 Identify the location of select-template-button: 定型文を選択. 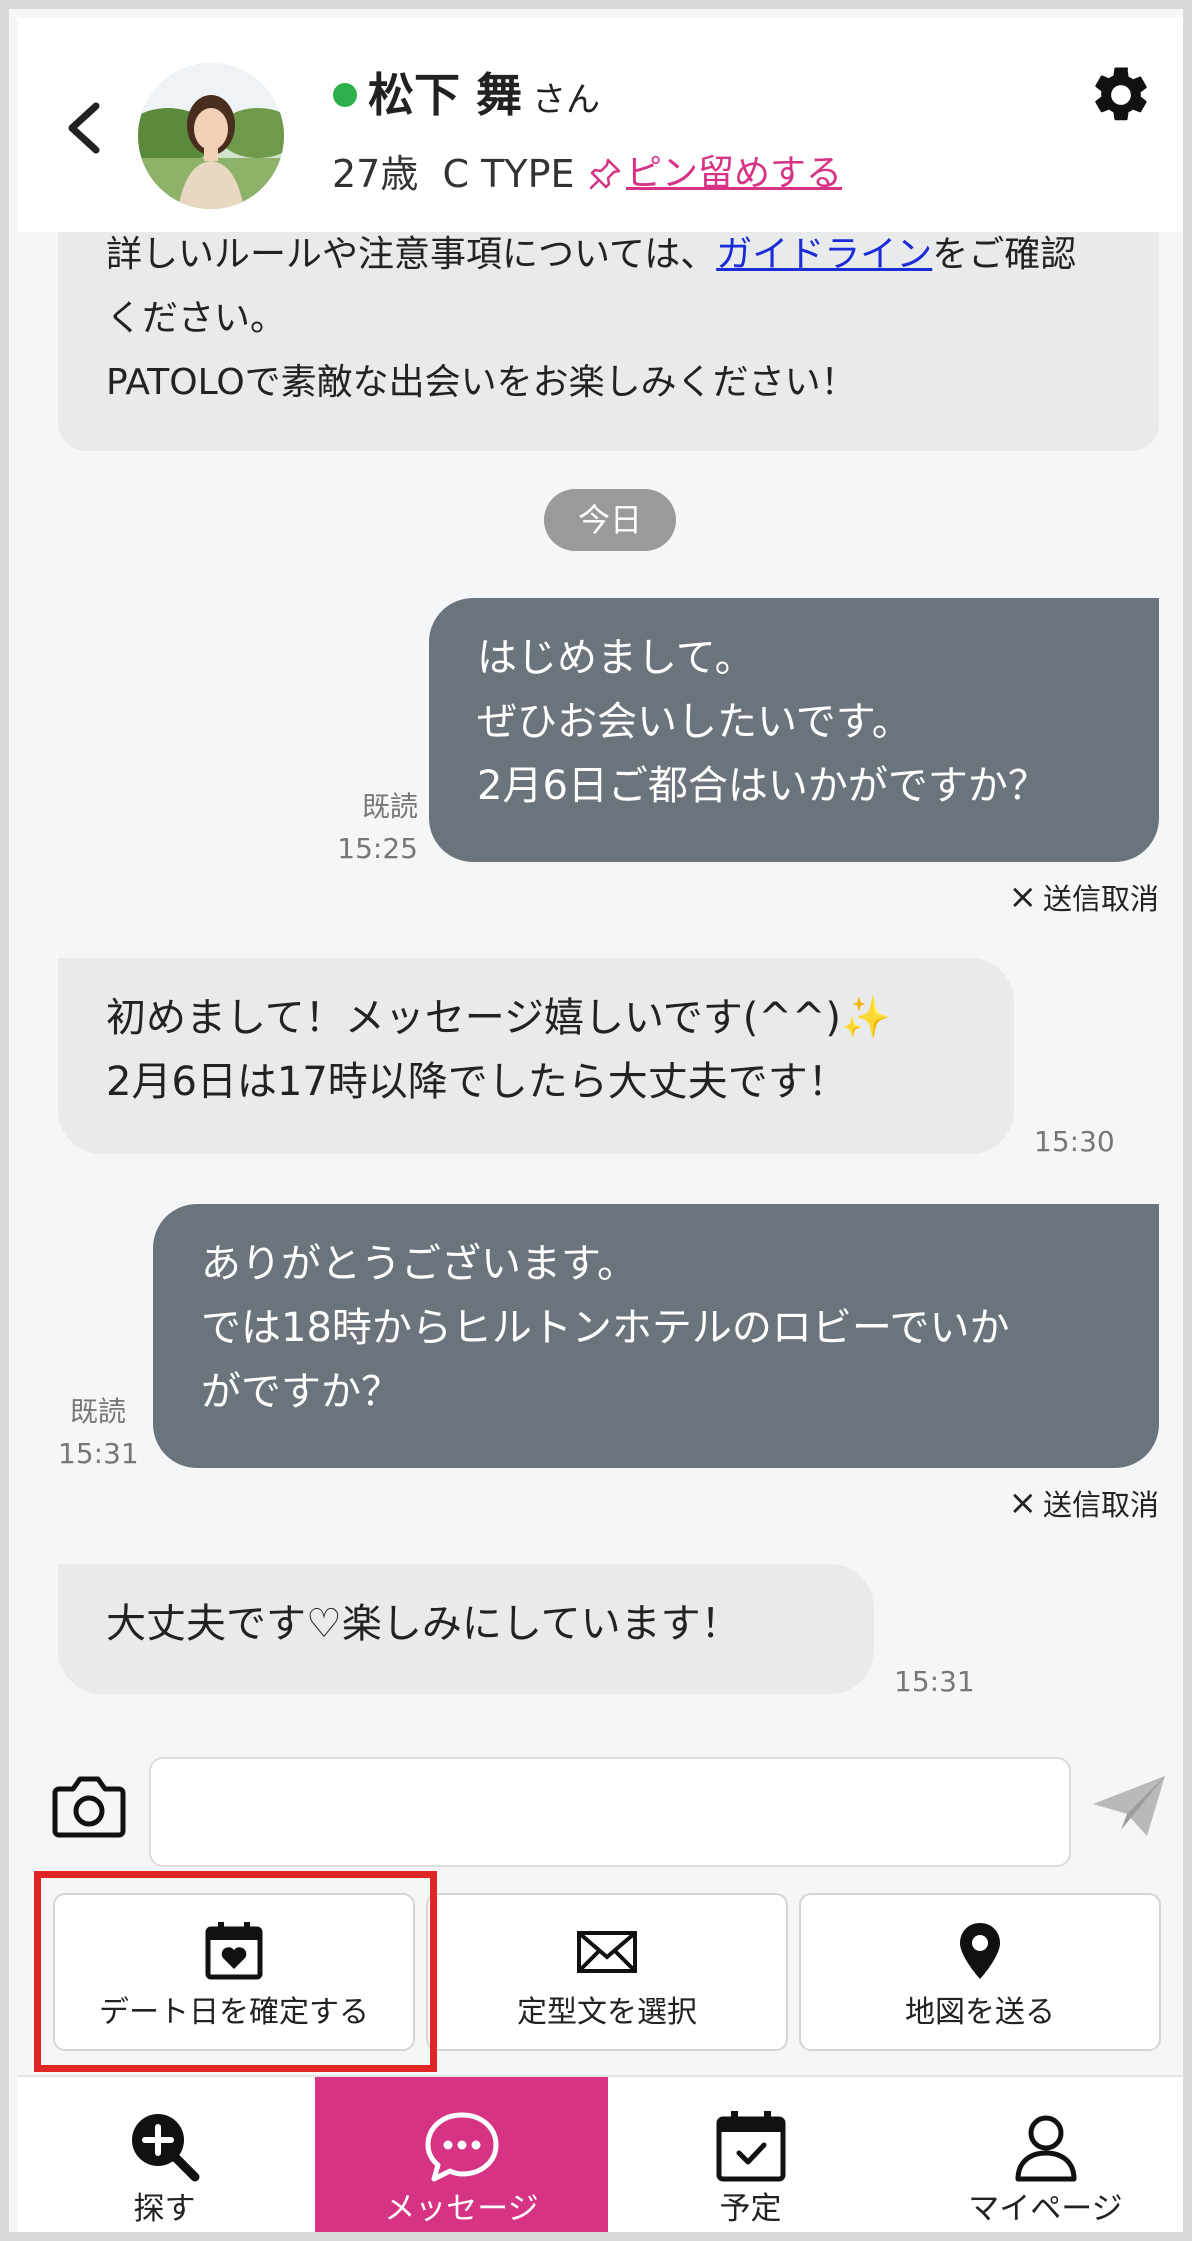
(607, 1972).